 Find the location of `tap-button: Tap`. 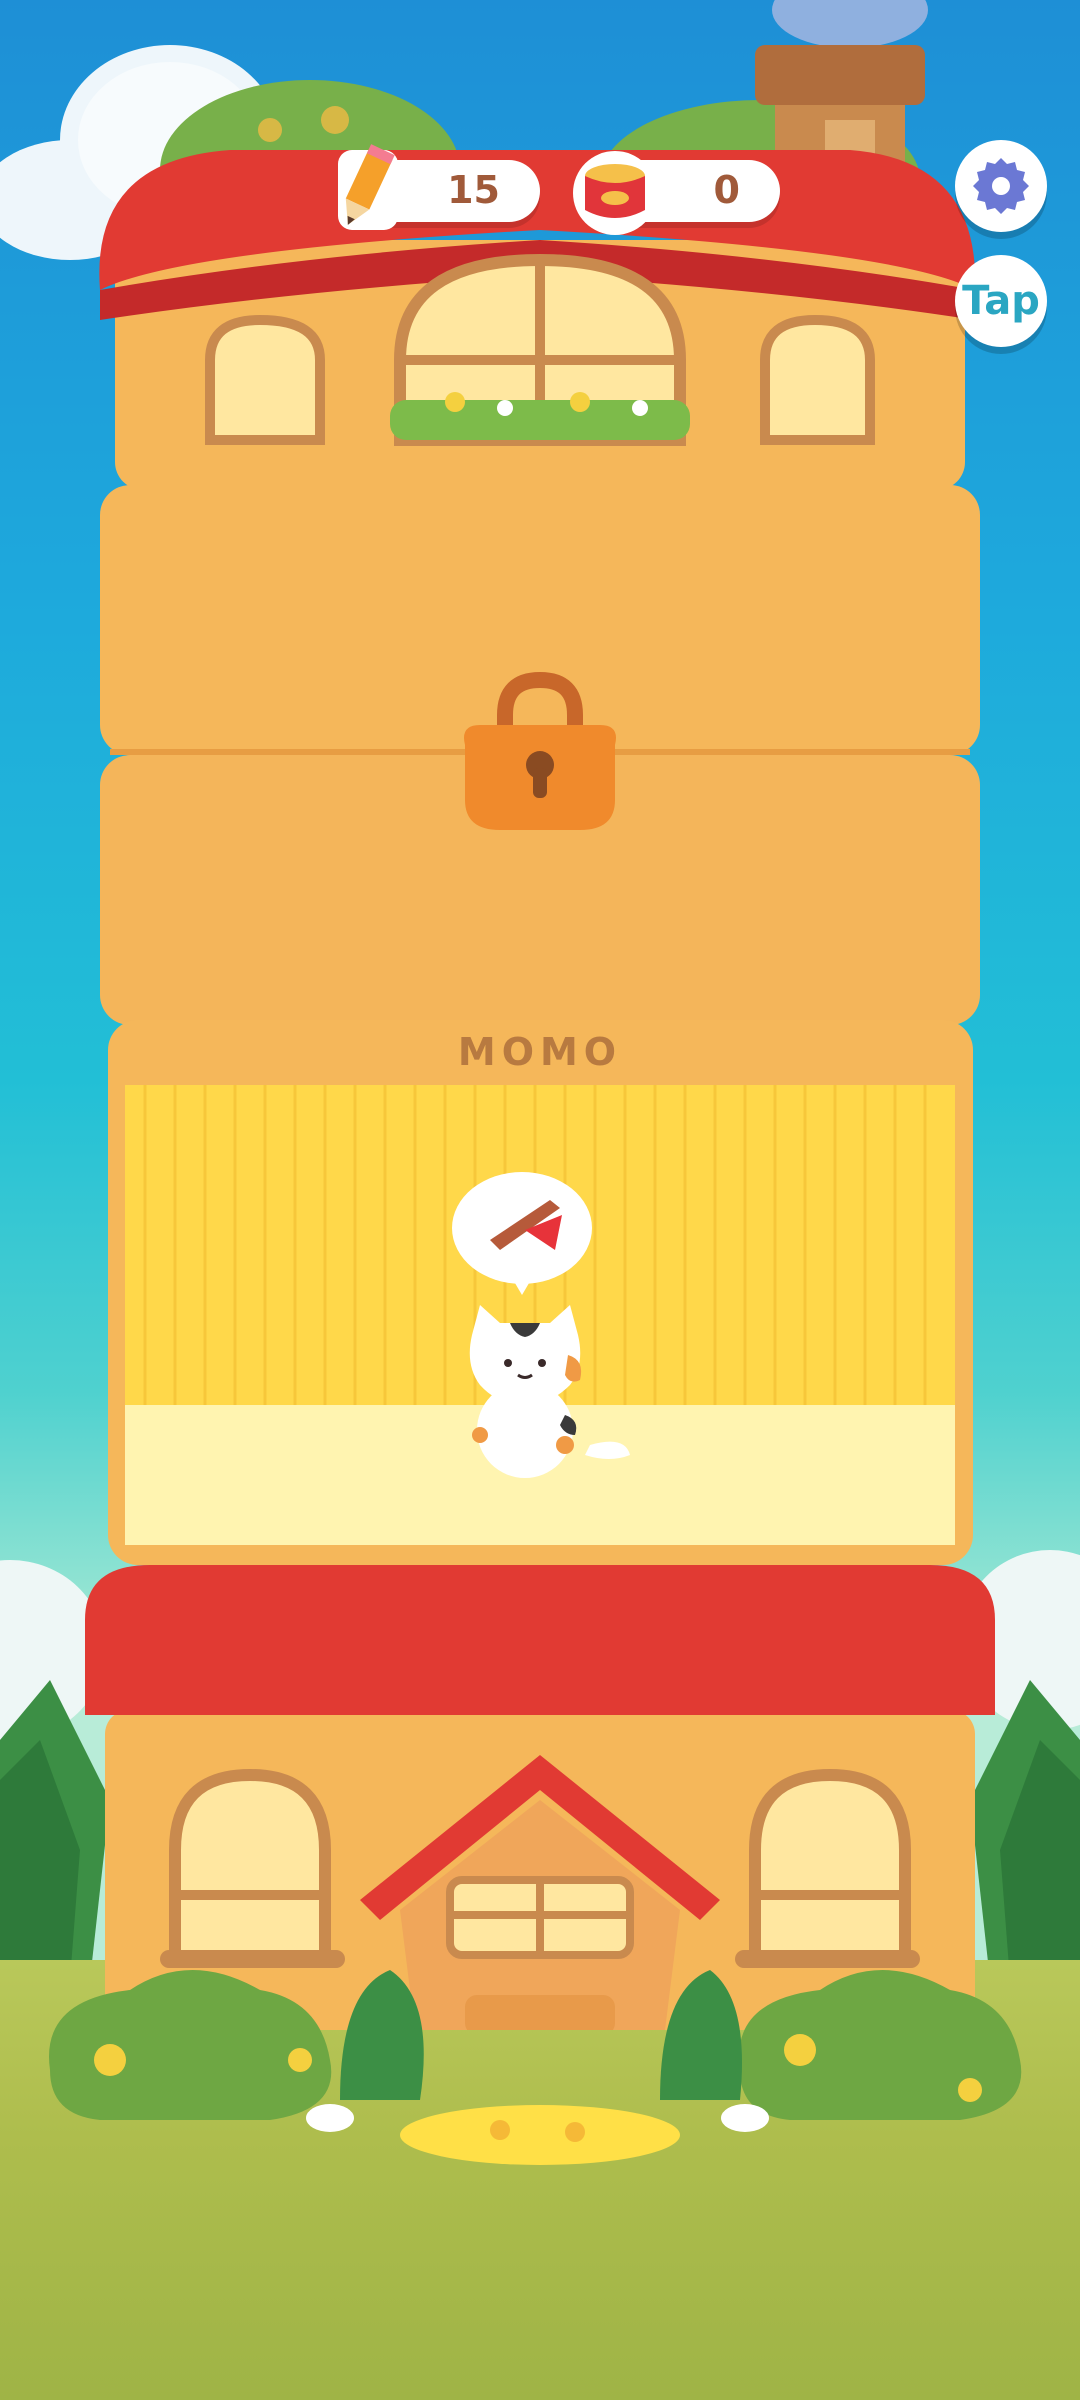

tap-button: Tap is located at coordinates (1001, 301).